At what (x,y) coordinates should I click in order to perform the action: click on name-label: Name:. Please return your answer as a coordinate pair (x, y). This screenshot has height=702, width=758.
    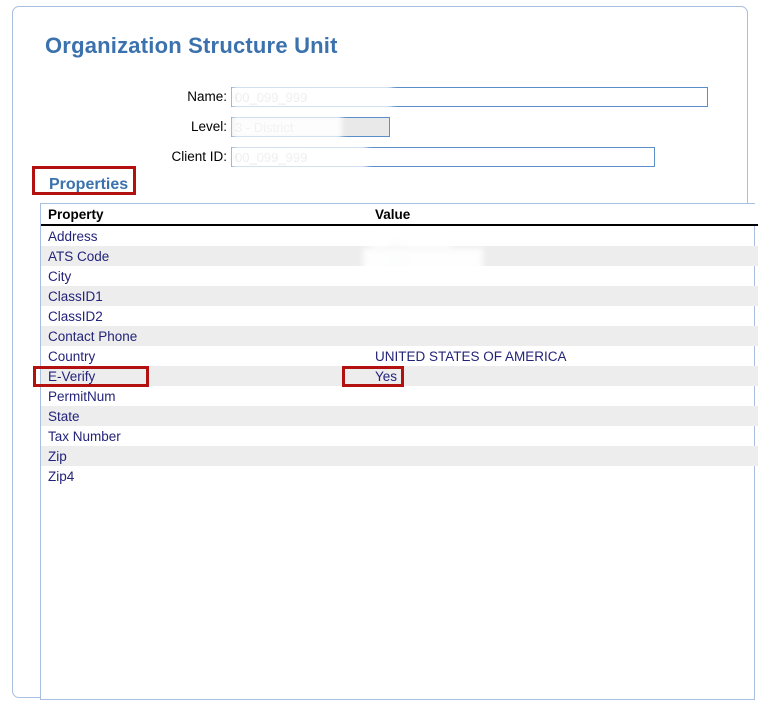
    Looking at the image, I should click on (207, 96).